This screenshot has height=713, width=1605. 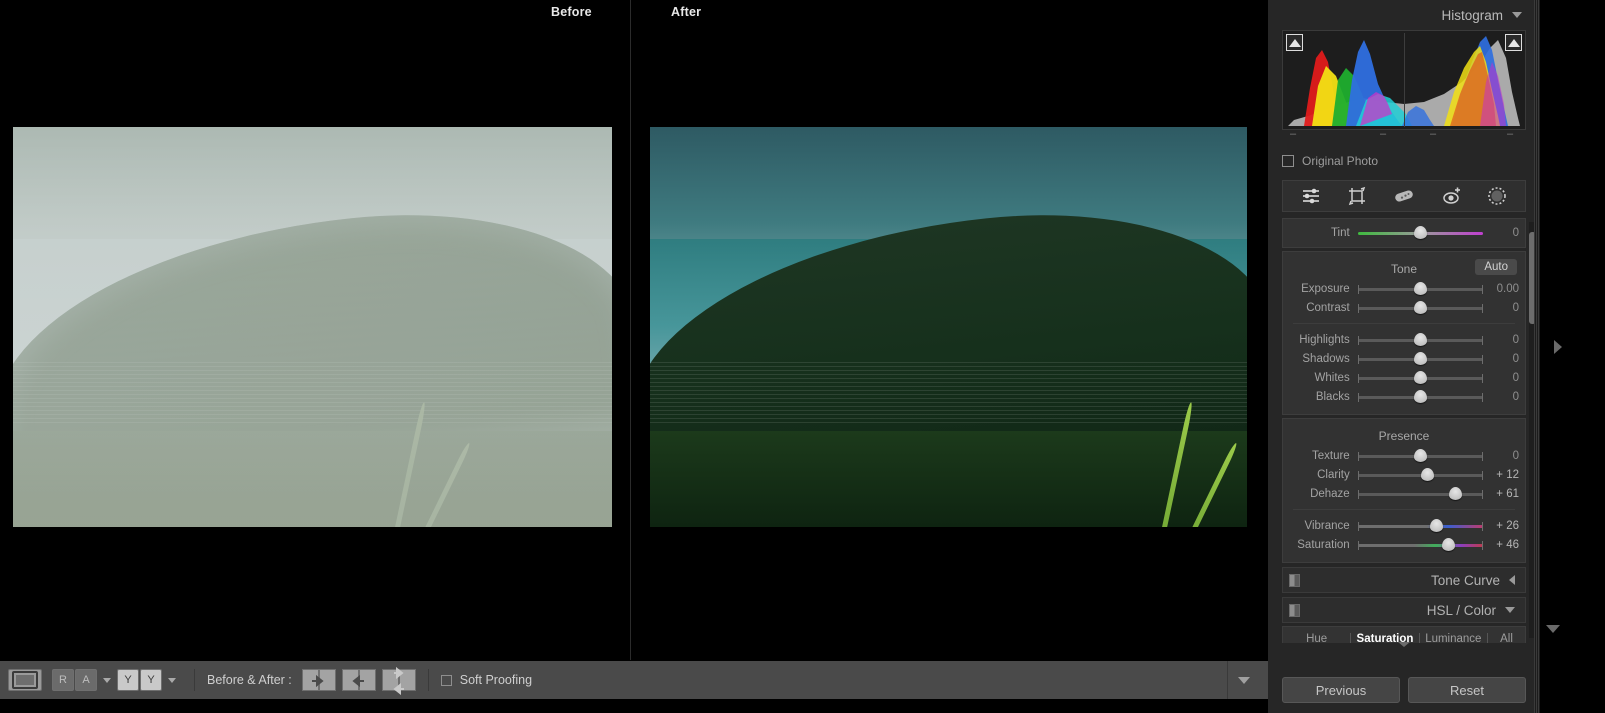 I want to click on exposure-slider-track, so click(x=1420, y=288).